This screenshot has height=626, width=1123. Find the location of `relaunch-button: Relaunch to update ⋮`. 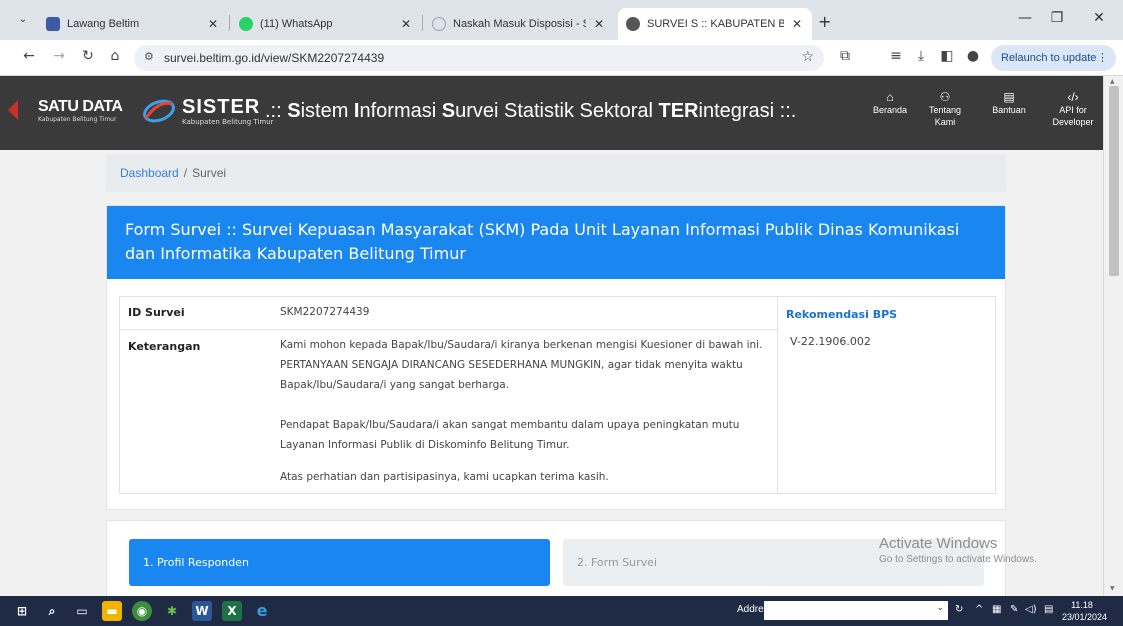

relaunch-button: Relaunch to update ⋮ is located at coordinates (1053, 58).